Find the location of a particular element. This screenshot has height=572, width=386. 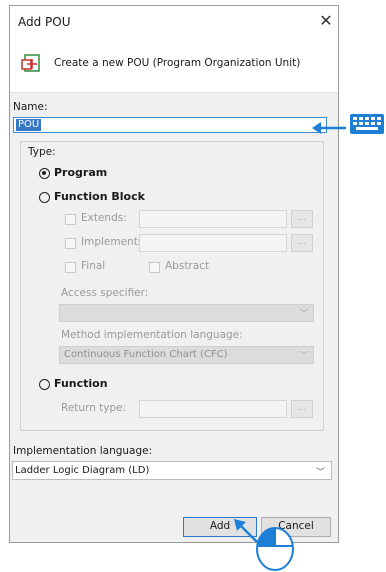

implements-checkbox is located at coordinates (70, 243).